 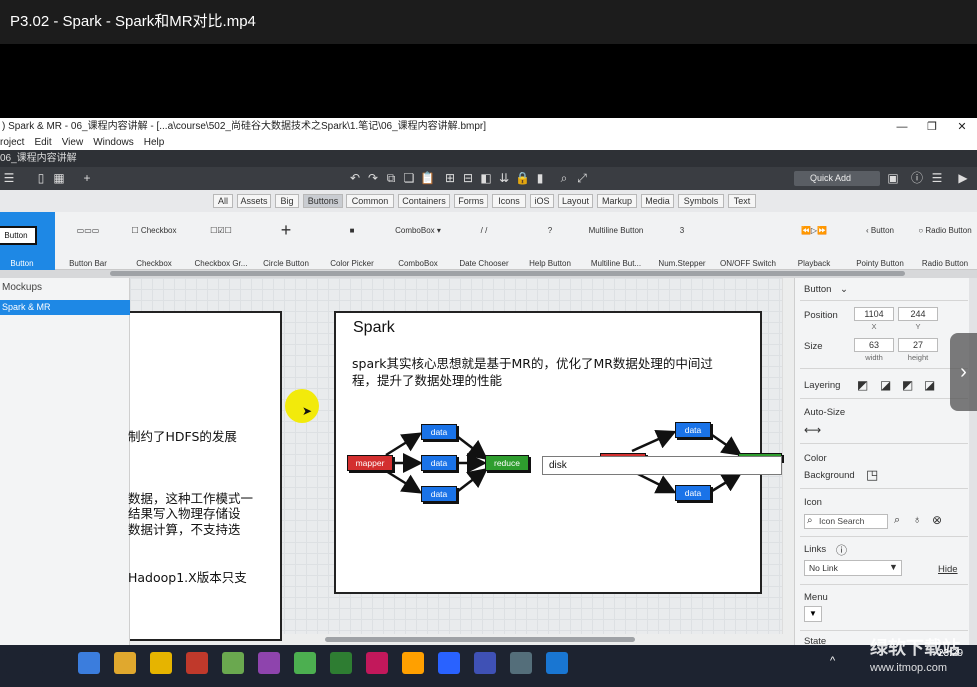 I want to click on library-item-7: / / Date Chooser, so click(x=484, y=241).